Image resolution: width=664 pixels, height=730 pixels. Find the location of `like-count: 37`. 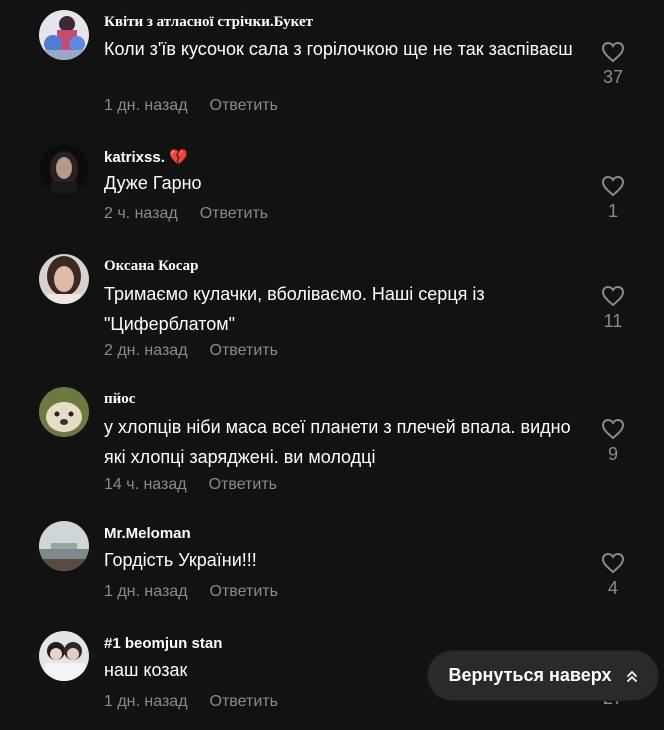

like-count: 37 is located at coordinates (613, 77).